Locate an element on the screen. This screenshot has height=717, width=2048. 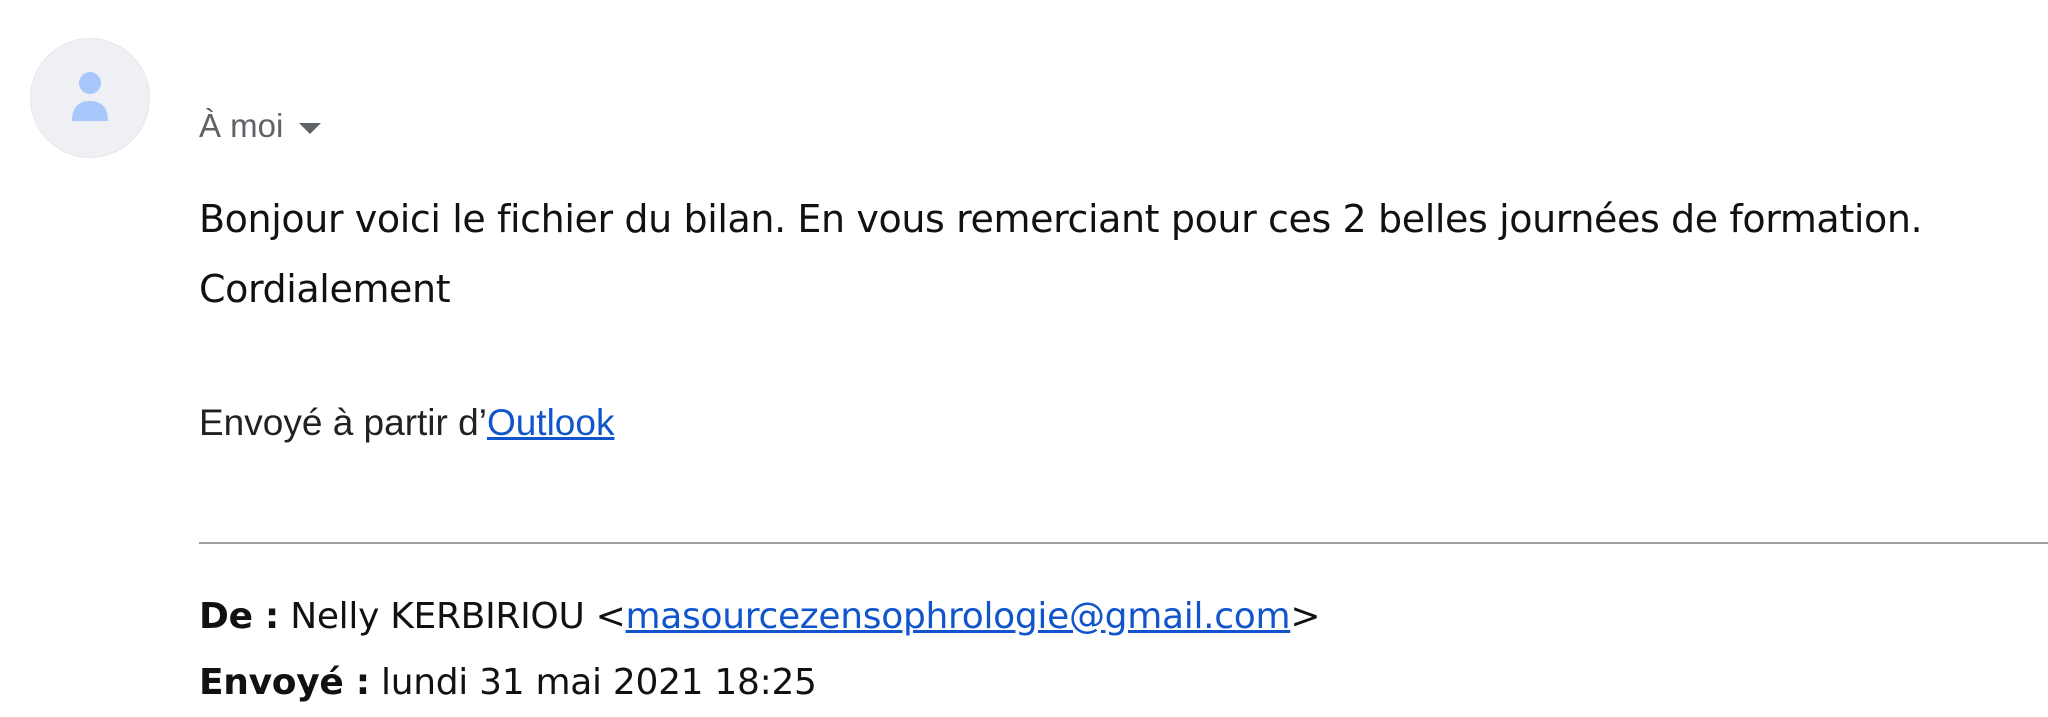
sent-from-signature: Envoyé à partir d’Outlook is located at coordinates (406, 423).